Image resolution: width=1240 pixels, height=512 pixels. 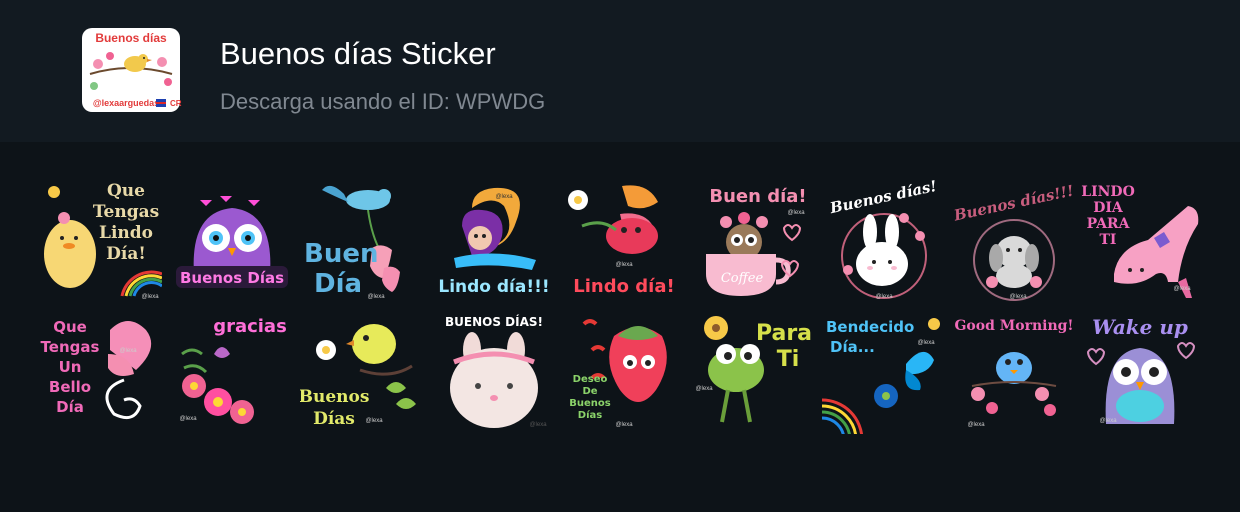 I want to click on sticker-18-tag: @lexa, so click(x=1108, y=421).